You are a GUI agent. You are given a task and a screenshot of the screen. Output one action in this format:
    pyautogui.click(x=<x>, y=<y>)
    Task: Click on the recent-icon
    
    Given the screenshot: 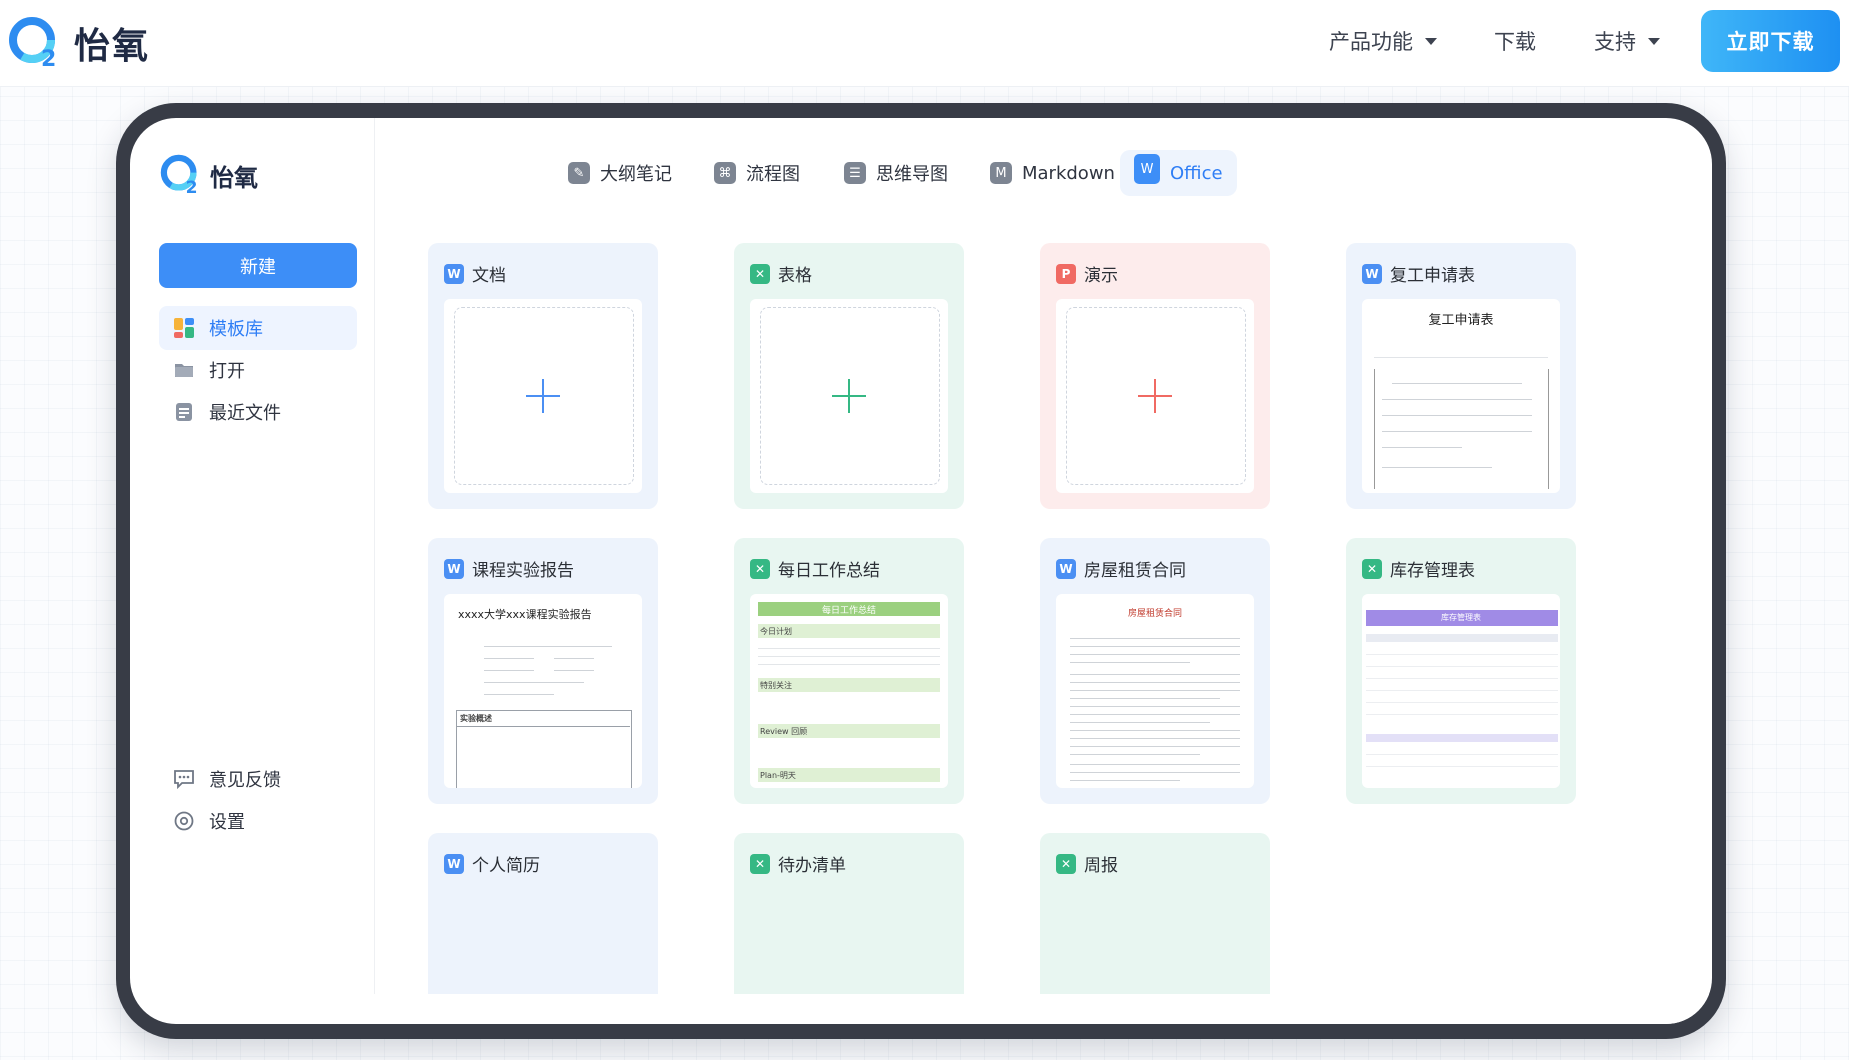 What is the action you would take?
    pyautogui.click(x=184, y=412)
    